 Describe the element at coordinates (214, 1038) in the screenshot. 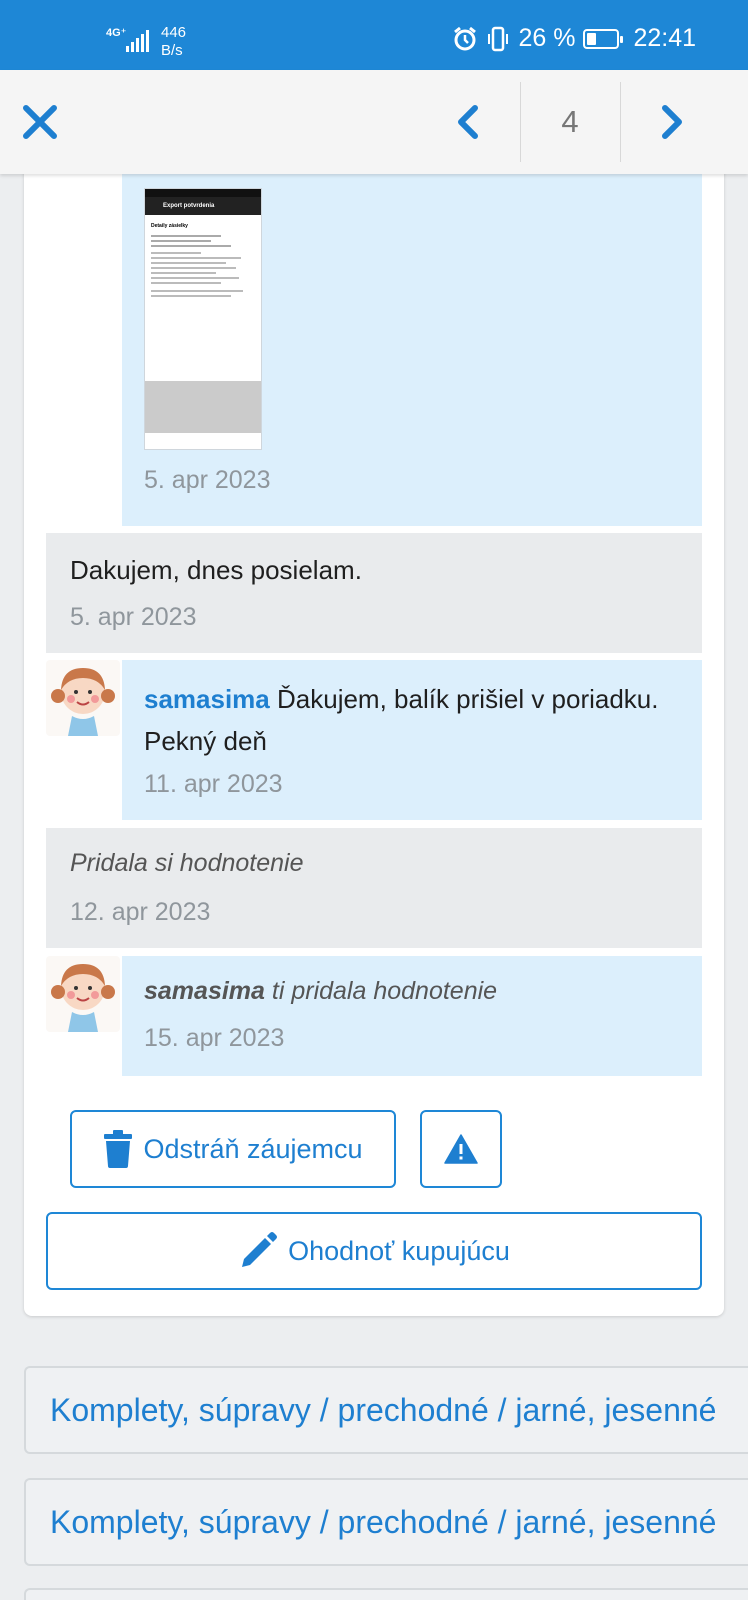

I see `message-date: 15. apr 2023` at that location.